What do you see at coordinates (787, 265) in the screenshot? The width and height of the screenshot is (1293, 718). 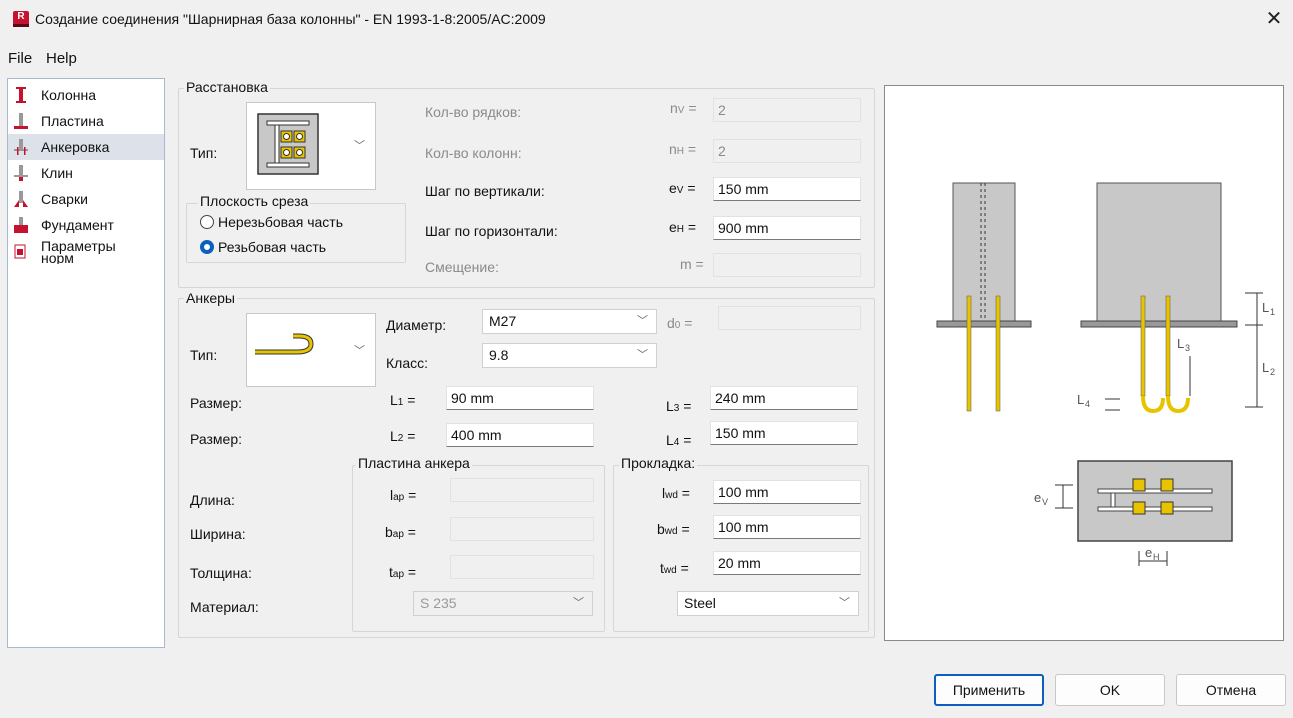 I see `offset-field` at bounding box center [787, 265].